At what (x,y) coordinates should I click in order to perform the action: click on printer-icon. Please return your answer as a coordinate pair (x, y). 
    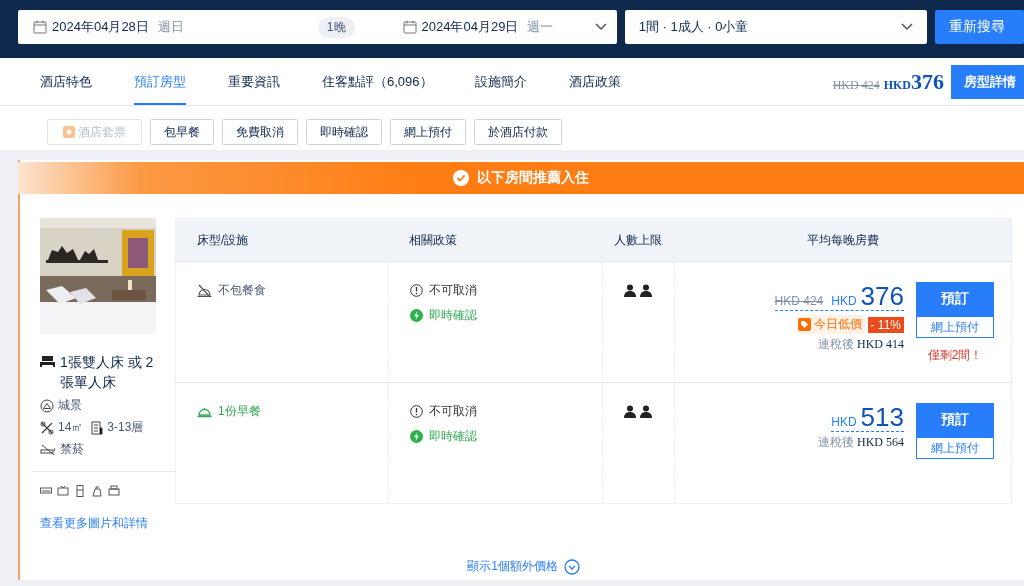
    Looking at the image, I should click on (114, 491).